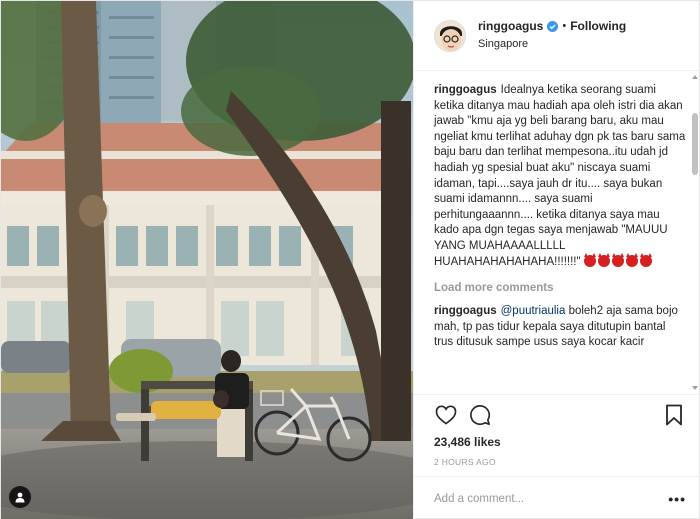 The width and height of the screenshot is (700, 519). What do you see at coordinates (552, 44) in the screenshot?
I see `location-link: Singapore` at bounding box center [552, 44].